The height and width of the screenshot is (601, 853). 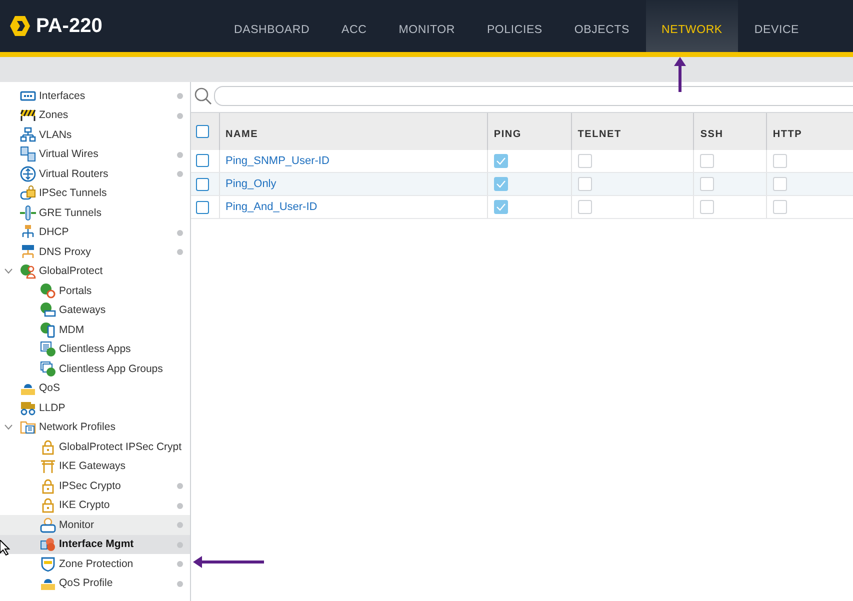 I want to click on tunnel-arrows-icon, so click(x=28, y=212).